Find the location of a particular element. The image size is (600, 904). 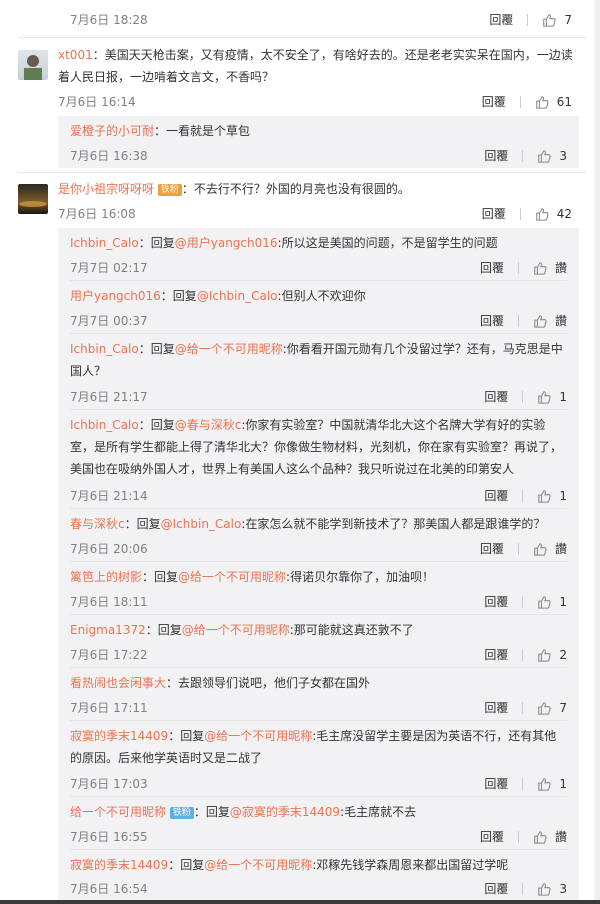

comment-body: ：不去行不行？外国的月亮也没有很圆的。 is located at coordinates (295, 189).